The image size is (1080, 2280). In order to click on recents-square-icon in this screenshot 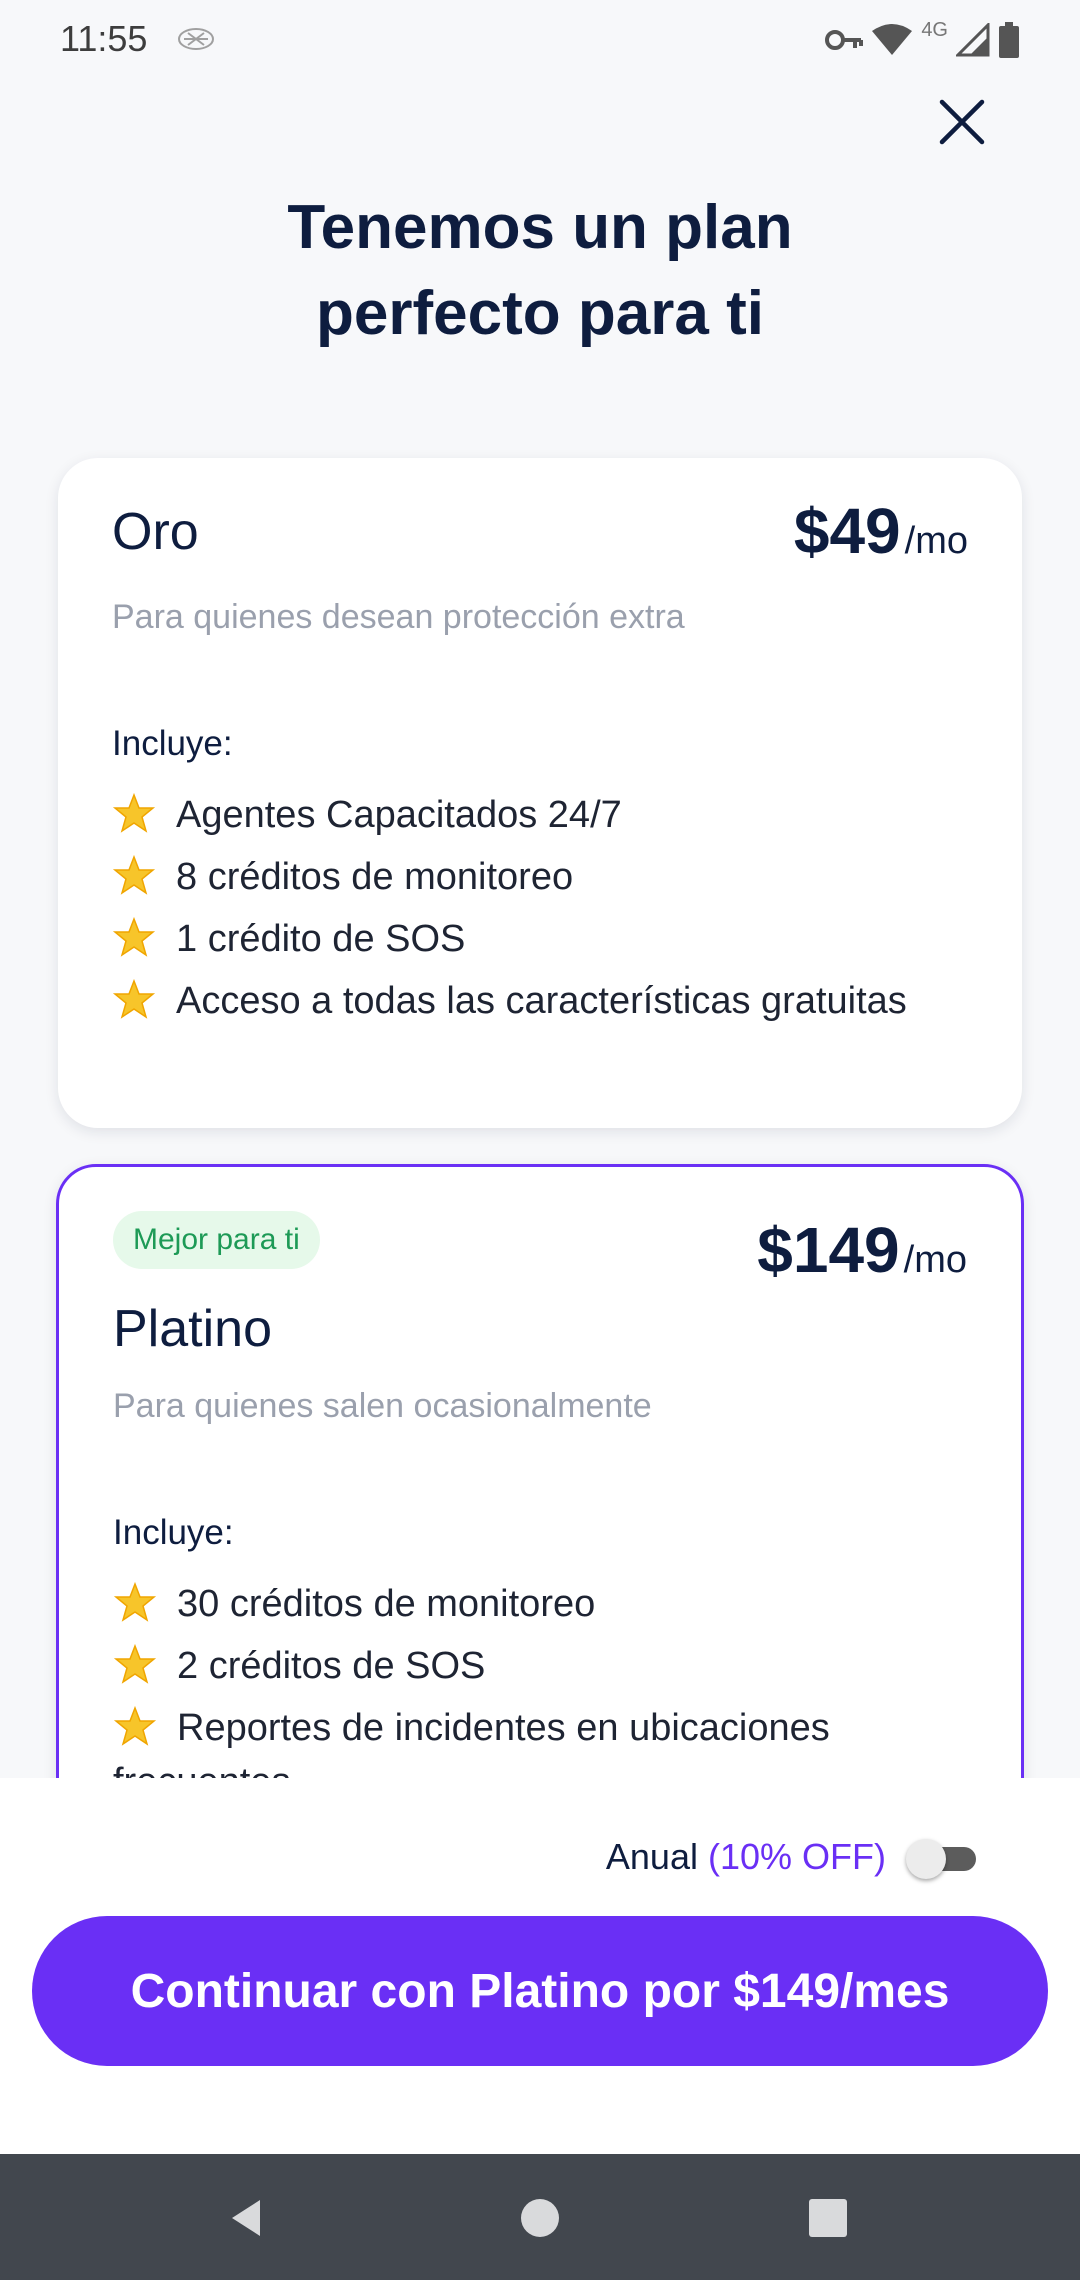, I will do `click(828, 2218)`.